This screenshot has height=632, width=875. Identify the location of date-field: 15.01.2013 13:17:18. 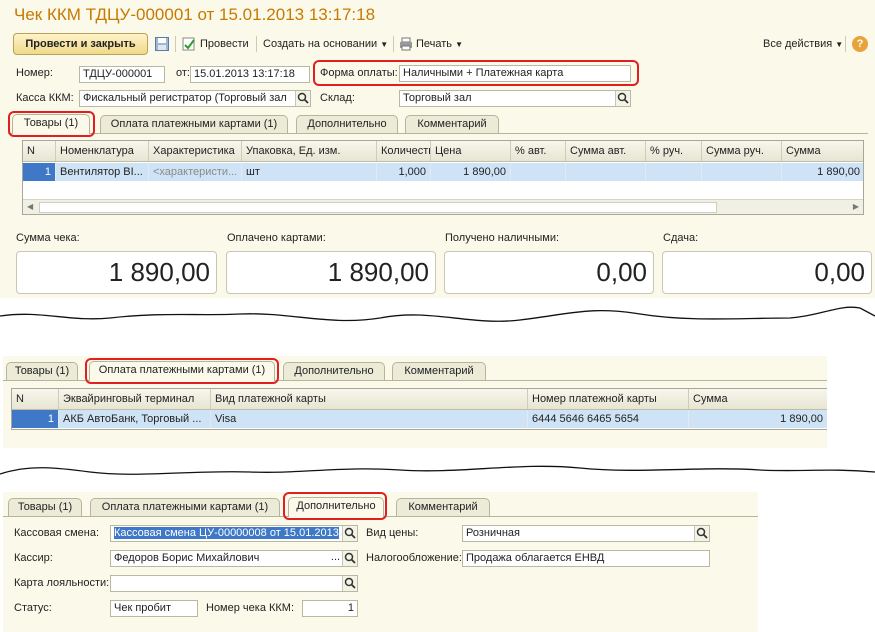
(250, 74).